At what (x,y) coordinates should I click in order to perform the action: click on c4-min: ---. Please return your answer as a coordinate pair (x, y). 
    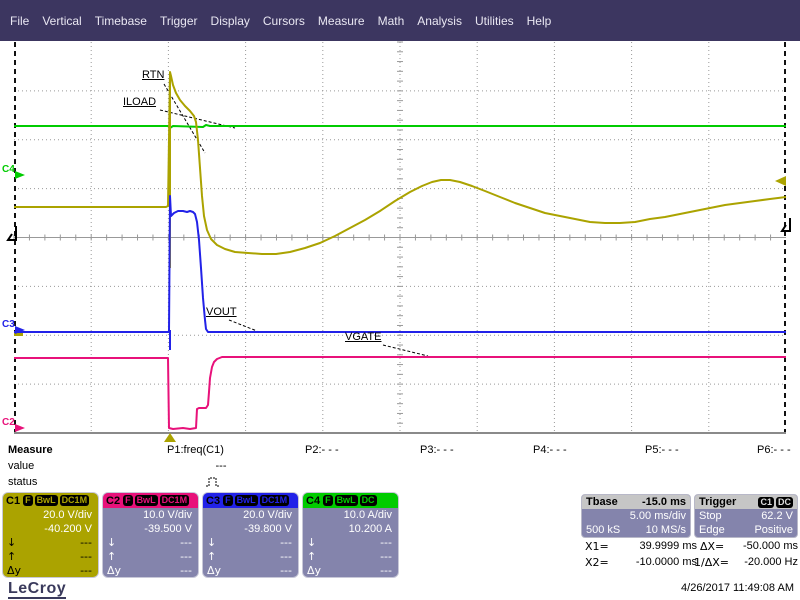
    Looking at the image, I should click on (386, 542).